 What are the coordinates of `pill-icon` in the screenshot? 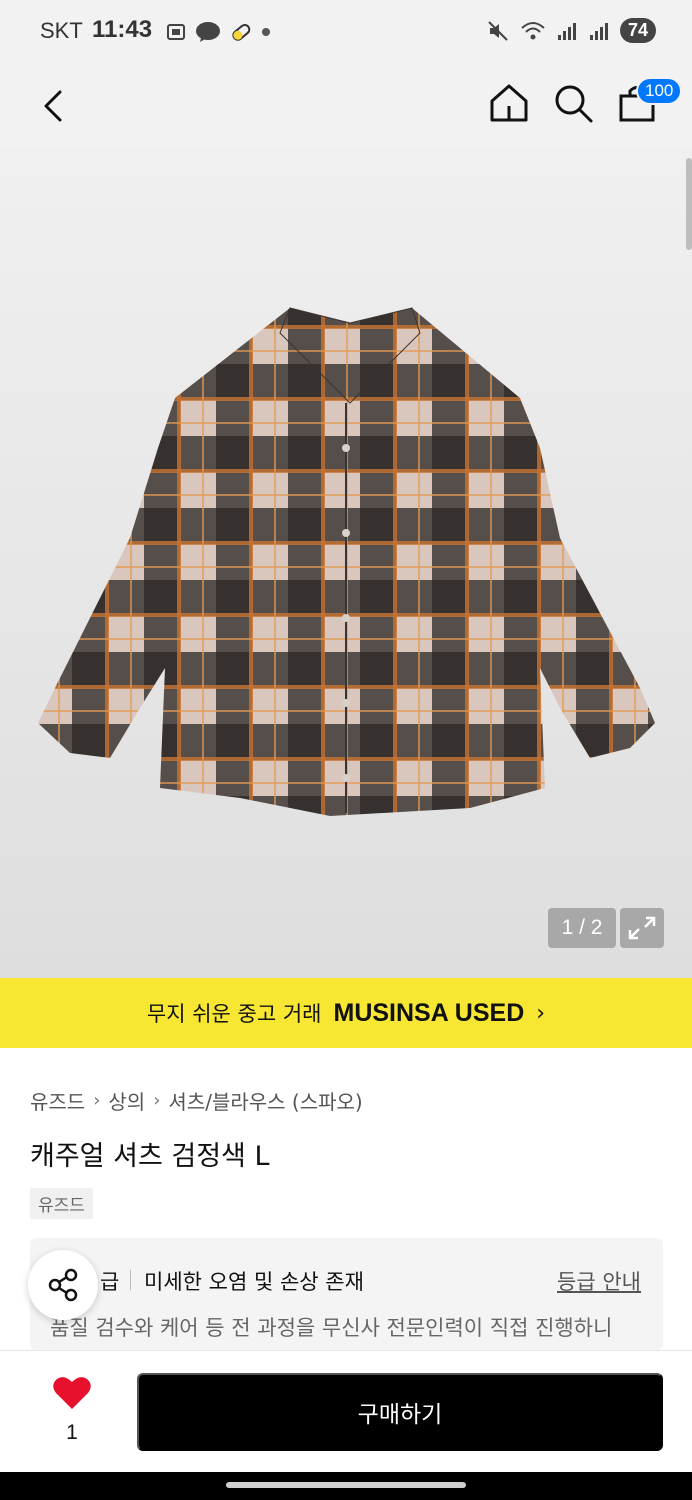 It's located at (241, 32).